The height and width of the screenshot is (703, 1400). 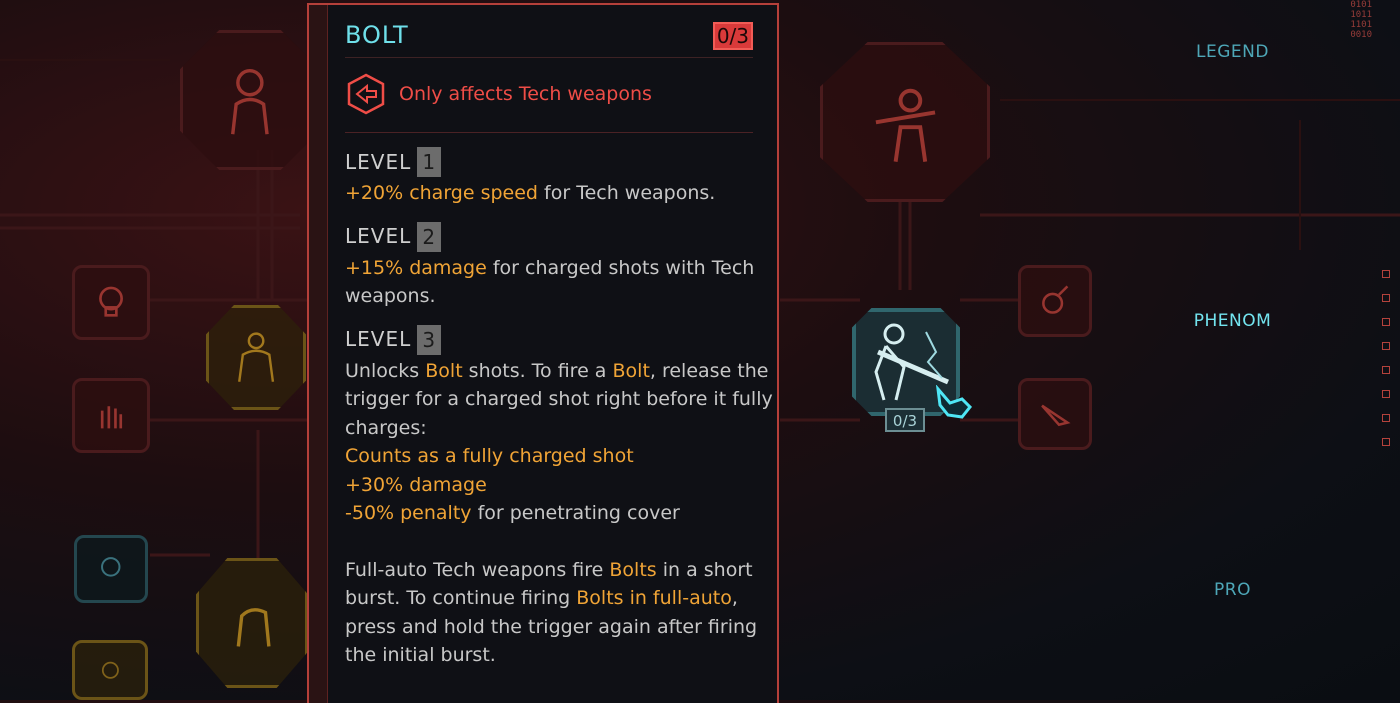 What do you see at coordinates (1361, 20) in the screenshot?
I see `binary-readout: 0101 1011 1101 0010` at bounding box center [1361, 20].